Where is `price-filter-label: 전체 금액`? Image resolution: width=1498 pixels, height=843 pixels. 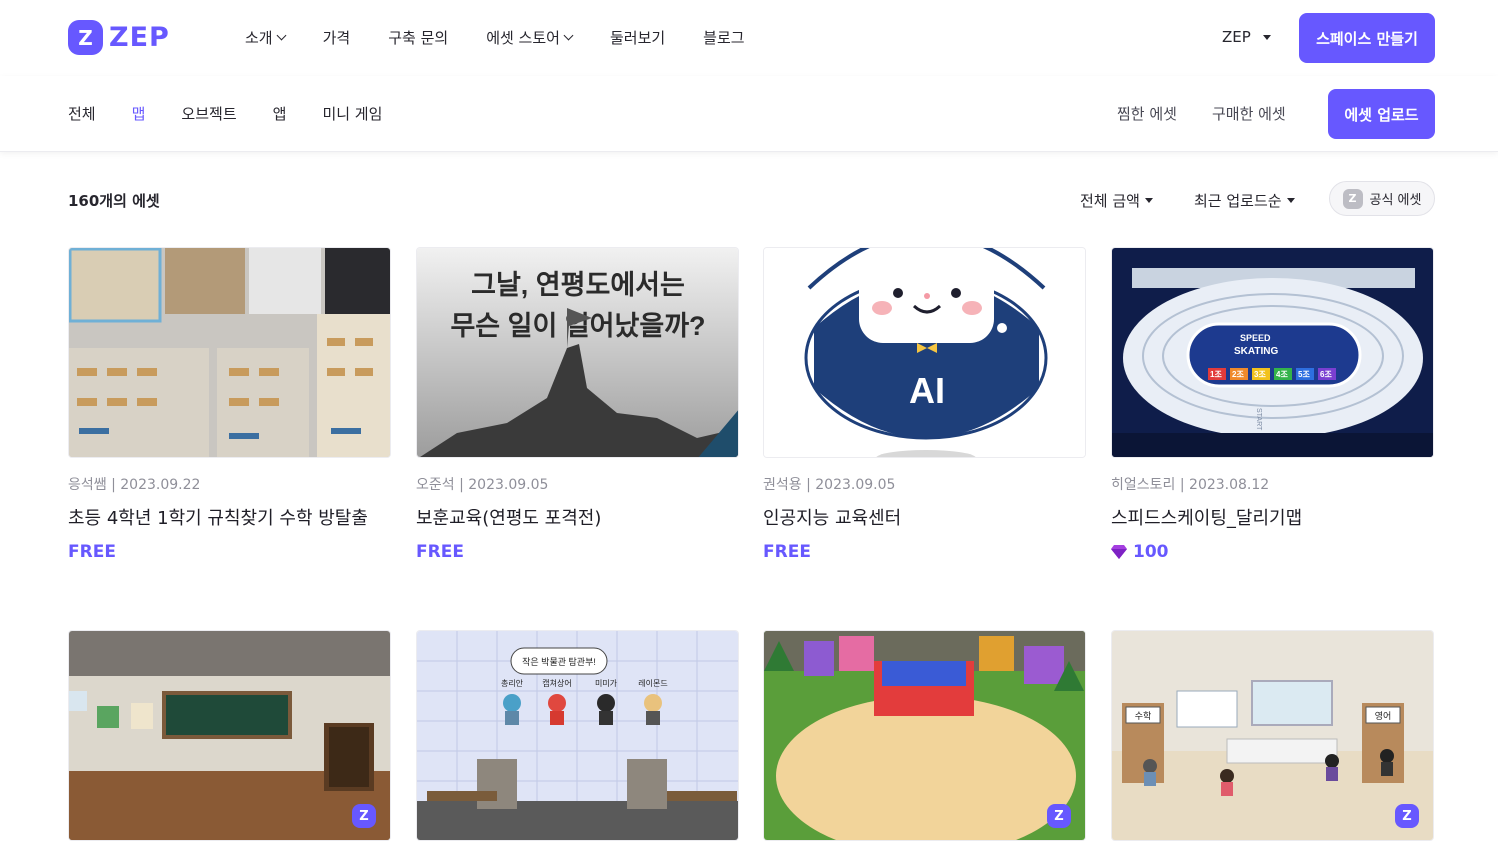 price-filter-label: 전체 금액 is located at coordinates (1110, 201).